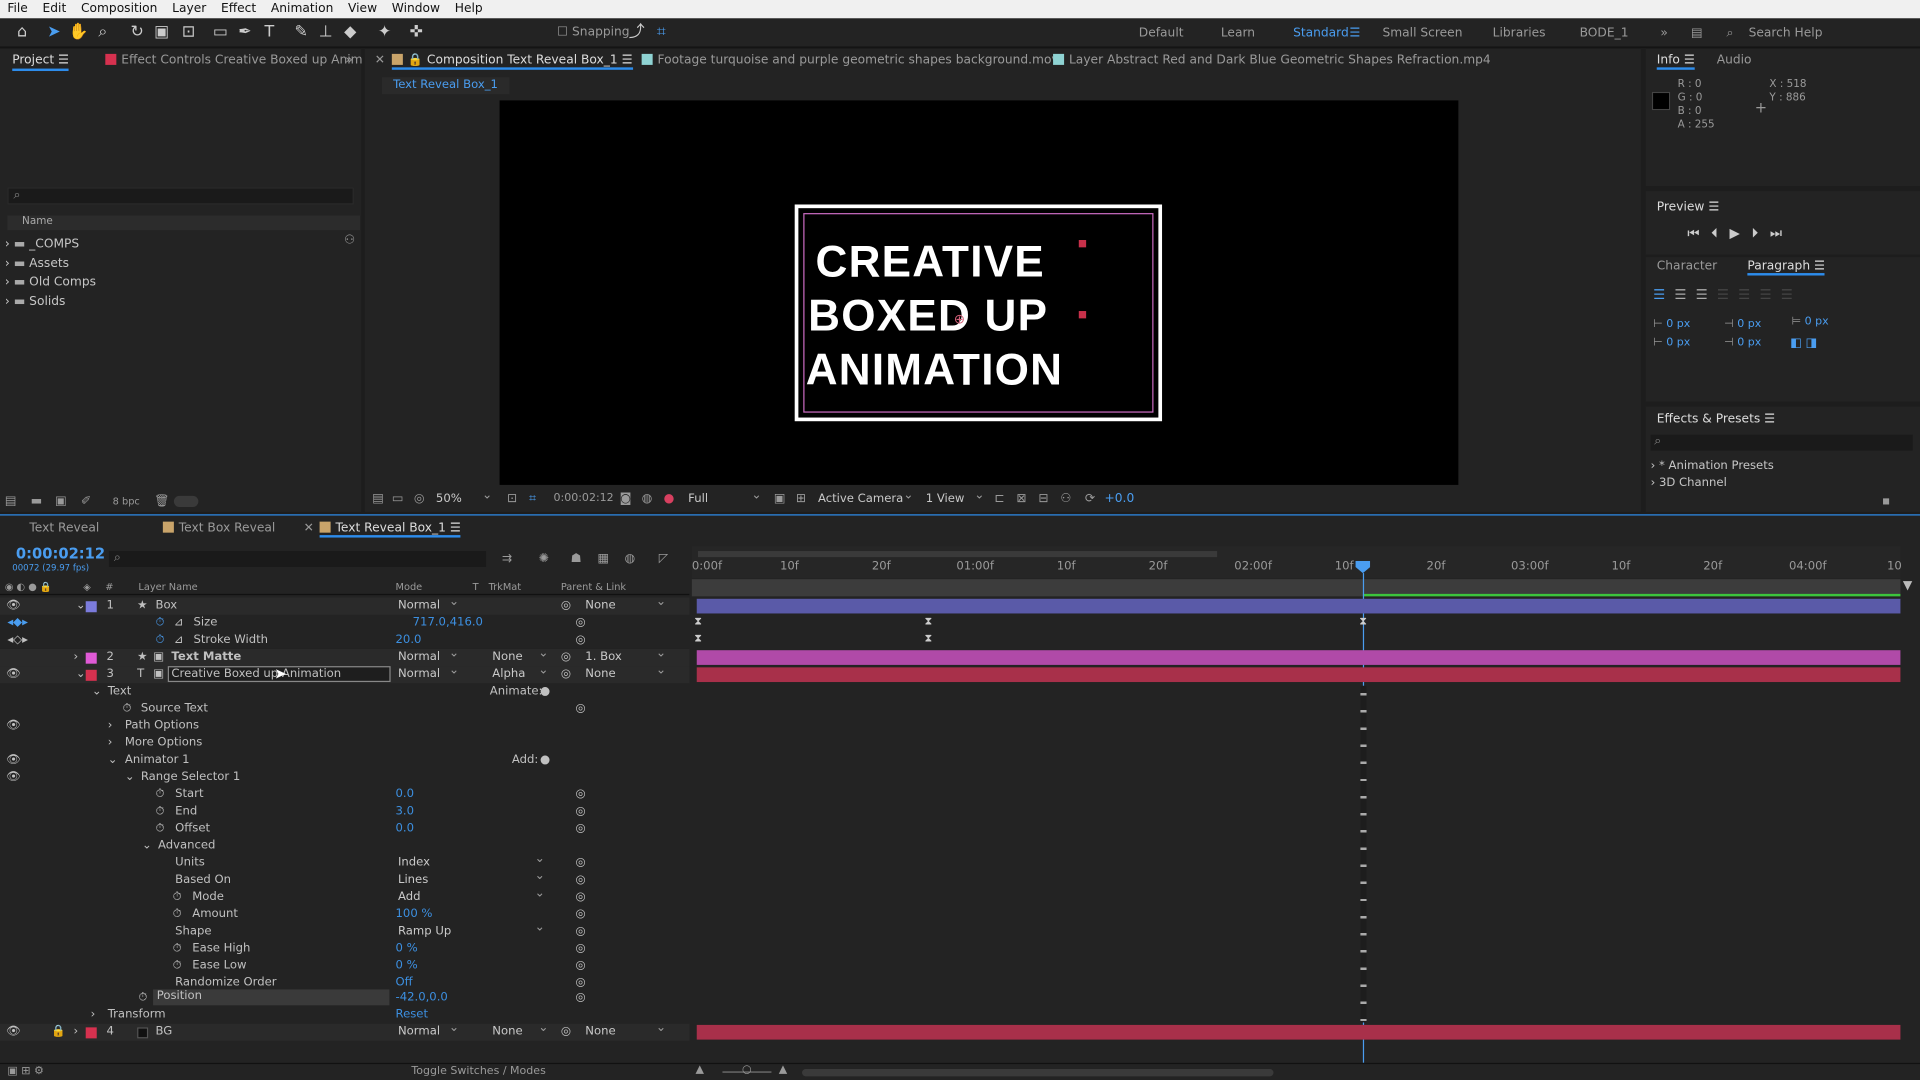 The height and width of the screenshot is (1080, 1920). I want to click on menu-layer: Layer, so click(189, 8).